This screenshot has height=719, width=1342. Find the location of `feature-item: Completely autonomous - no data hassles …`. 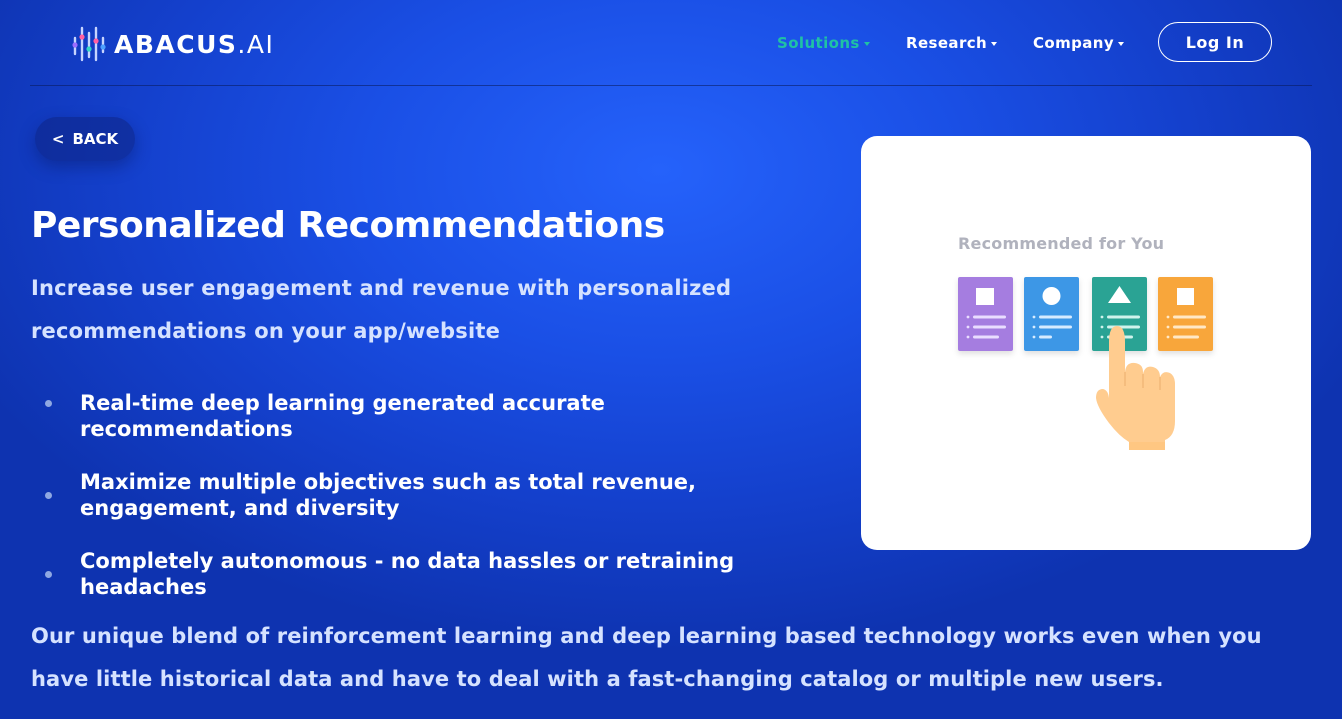

feature-item: Completely autonomous - no data hassles … is located at coordinates (434, 574).